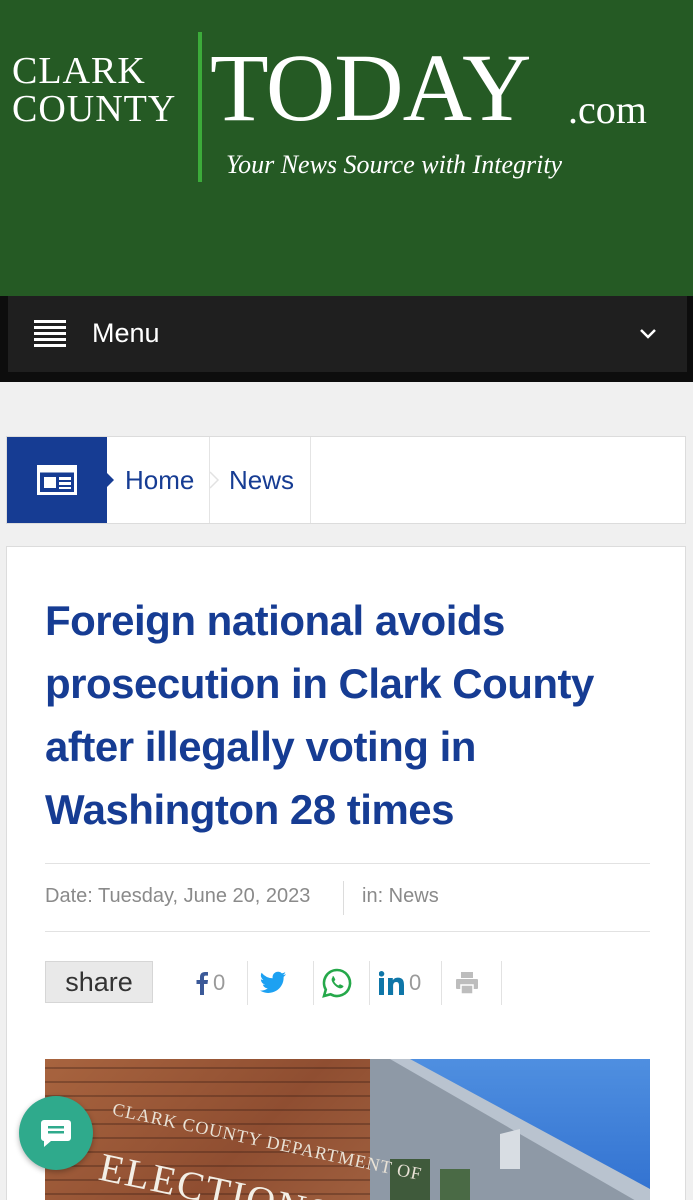  I want to click on logo-dotcom: .com, so click(607, 109).